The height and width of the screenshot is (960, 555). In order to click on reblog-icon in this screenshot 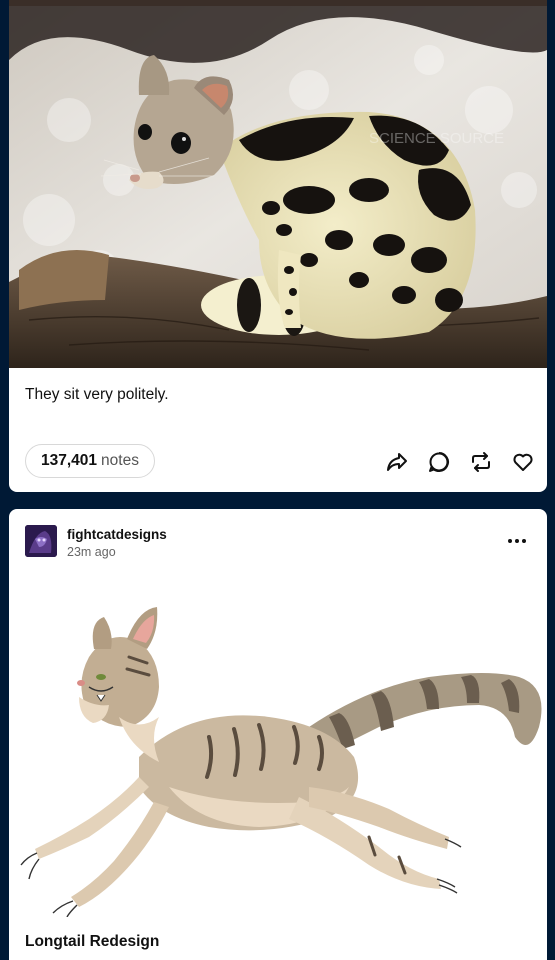, I will do `click(481, 462)`.